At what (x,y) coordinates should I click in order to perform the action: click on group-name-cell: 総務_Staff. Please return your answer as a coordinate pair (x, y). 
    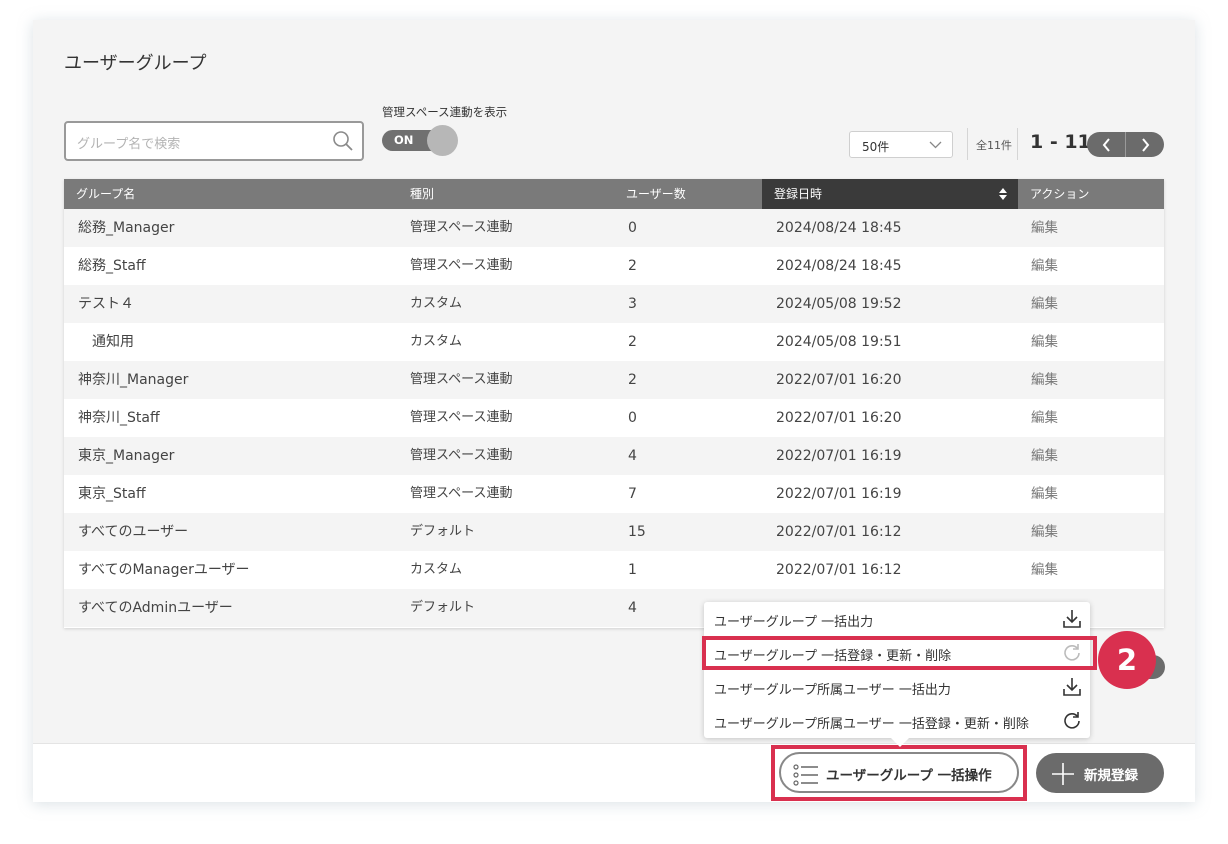
    Looking at the image, I should click on (112, 266).